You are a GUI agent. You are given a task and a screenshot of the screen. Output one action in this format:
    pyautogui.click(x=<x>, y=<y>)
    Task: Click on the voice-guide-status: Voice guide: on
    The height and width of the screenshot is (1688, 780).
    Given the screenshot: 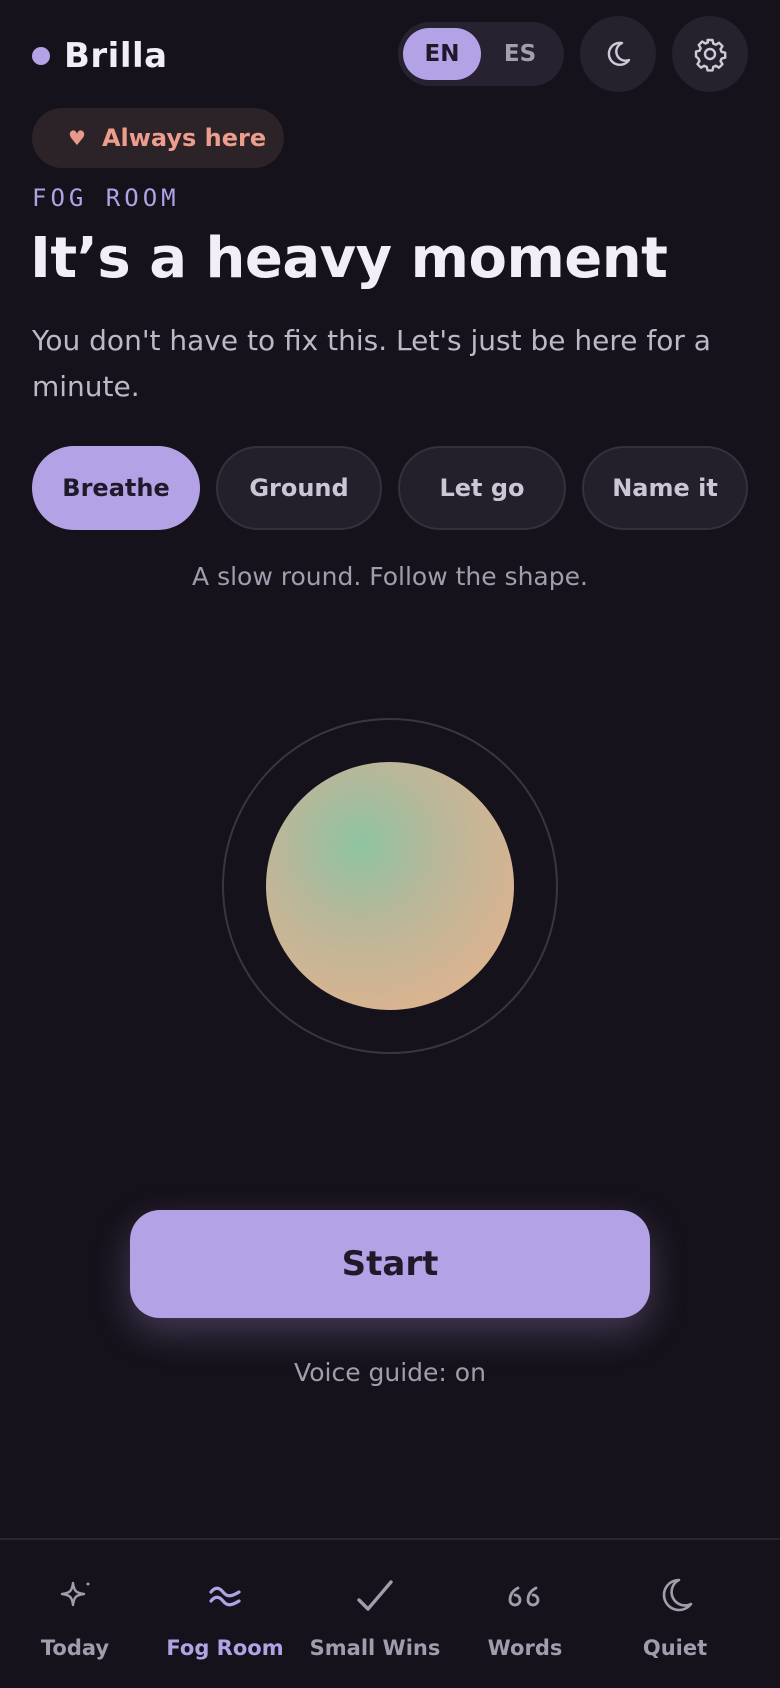 What is the action you would take?
    pyautogui.click(x=390, y=1372)
    